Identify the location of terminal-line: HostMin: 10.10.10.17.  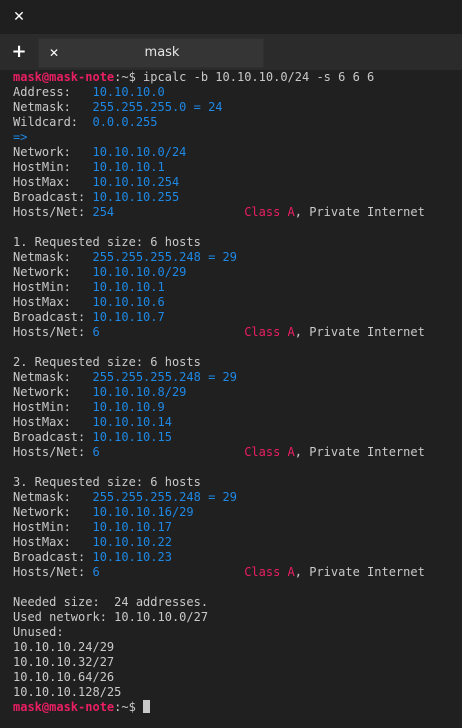
(237, 527).